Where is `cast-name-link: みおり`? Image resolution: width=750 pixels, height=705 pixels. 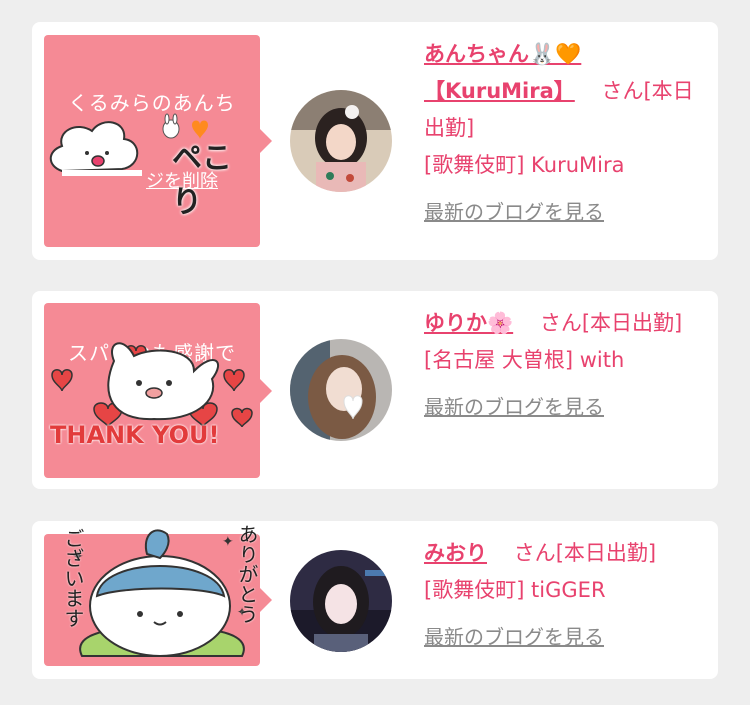
cast-name-link: みおり is located at coordinates (455, 553).